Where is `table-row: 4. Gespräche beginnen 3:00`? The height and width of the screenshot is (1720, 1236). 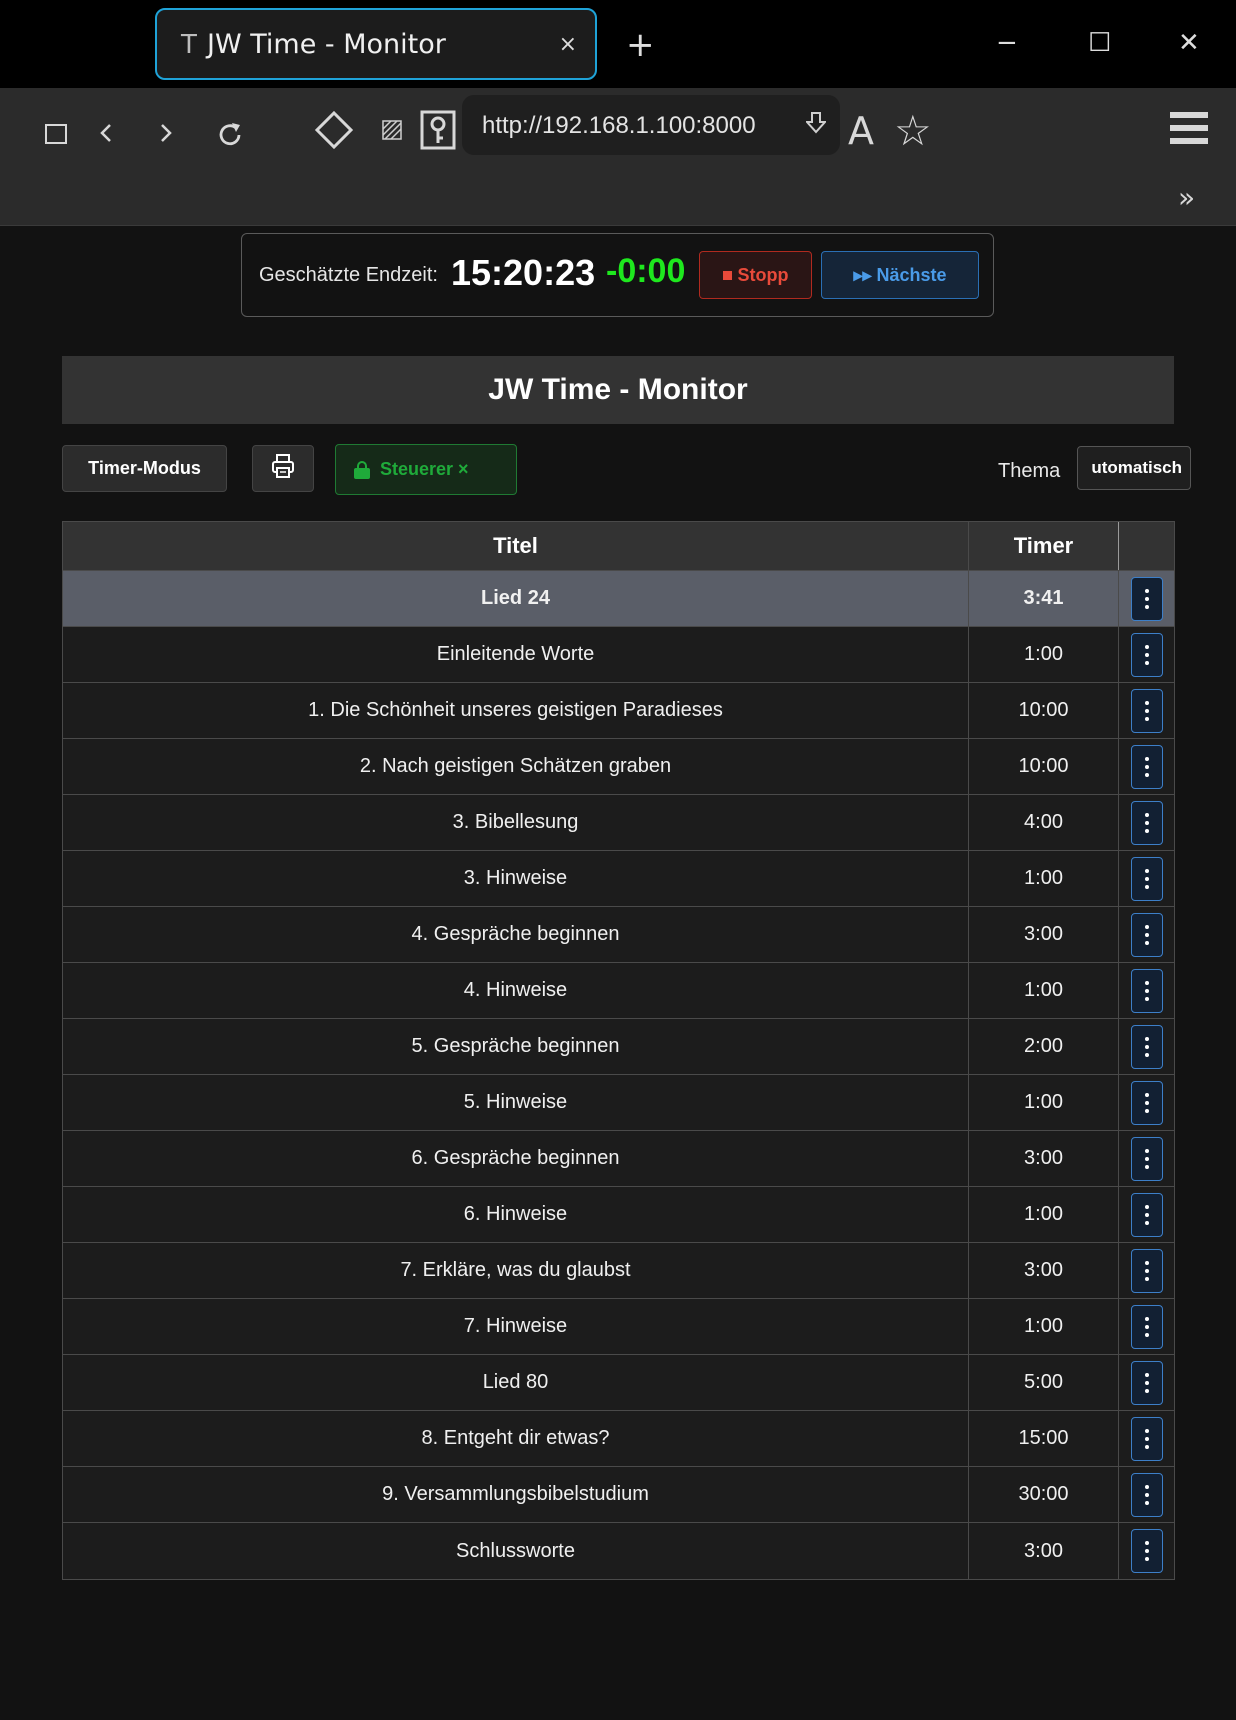 table-row: 4. Gespräche beginnen 3:00 is located at coordinates (618, 935).